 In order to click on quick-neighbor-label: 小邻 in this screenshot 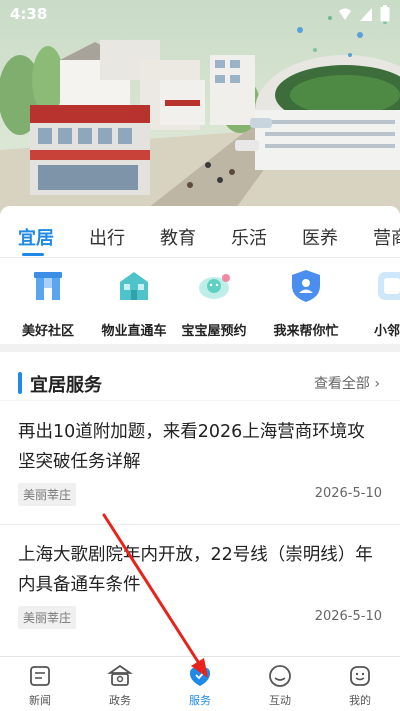, I will do `click(387, 331)`.